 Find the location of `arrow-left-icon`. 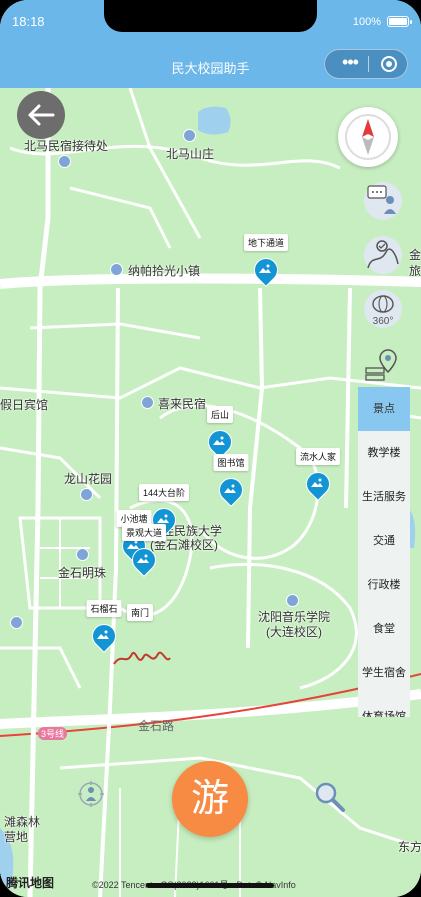

arrow-left-icon is located at coordinates (41, 115).